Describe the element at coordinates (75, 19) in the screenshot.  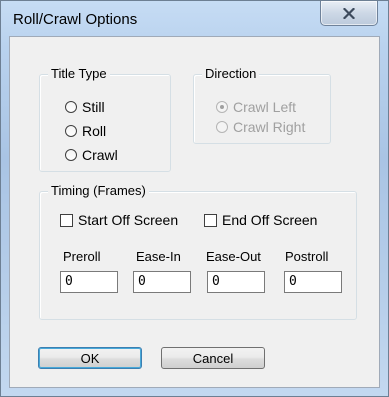
I see `window-title: Roll/Crawl Options` at that location.